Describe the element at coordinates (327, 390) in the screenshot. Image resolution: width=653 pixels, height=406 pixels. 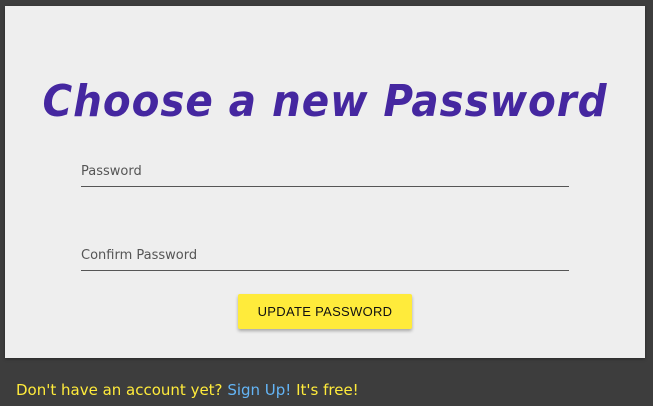
I see `signup-suffix-text: It's free!` at that location.